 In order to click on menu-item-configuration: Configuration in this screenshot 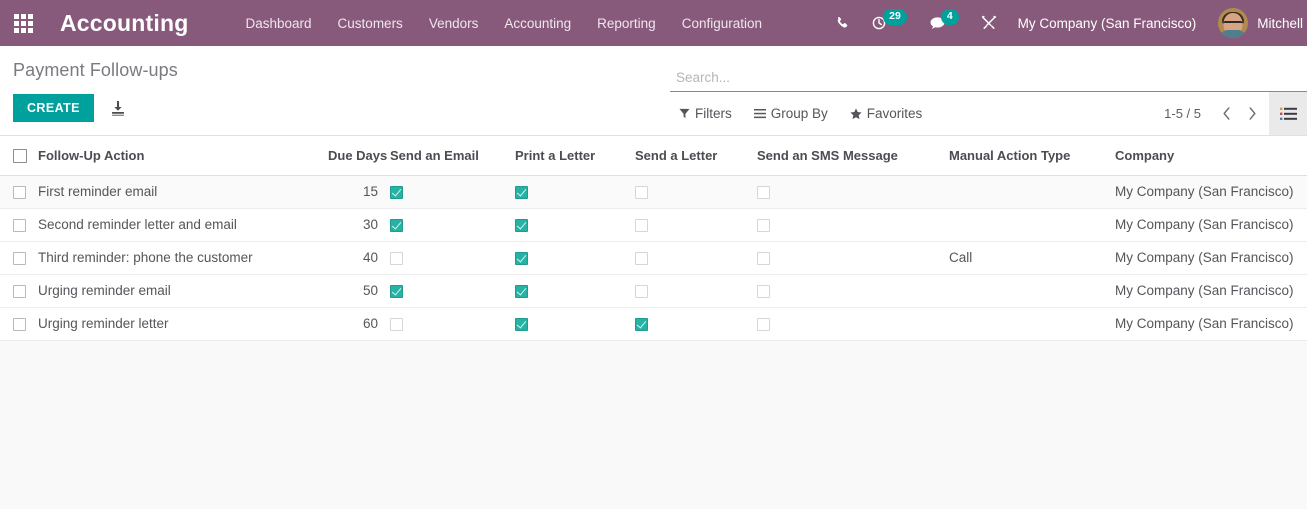, I will do `click(722, 23)`.